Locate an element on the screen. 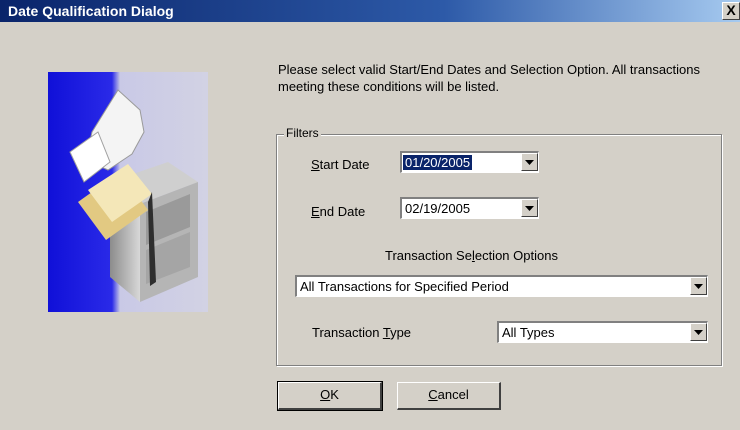 Image resolution: width=740 pixels, height=430 pixels. filters-legend: Filters is located at coordinates (302, 133).